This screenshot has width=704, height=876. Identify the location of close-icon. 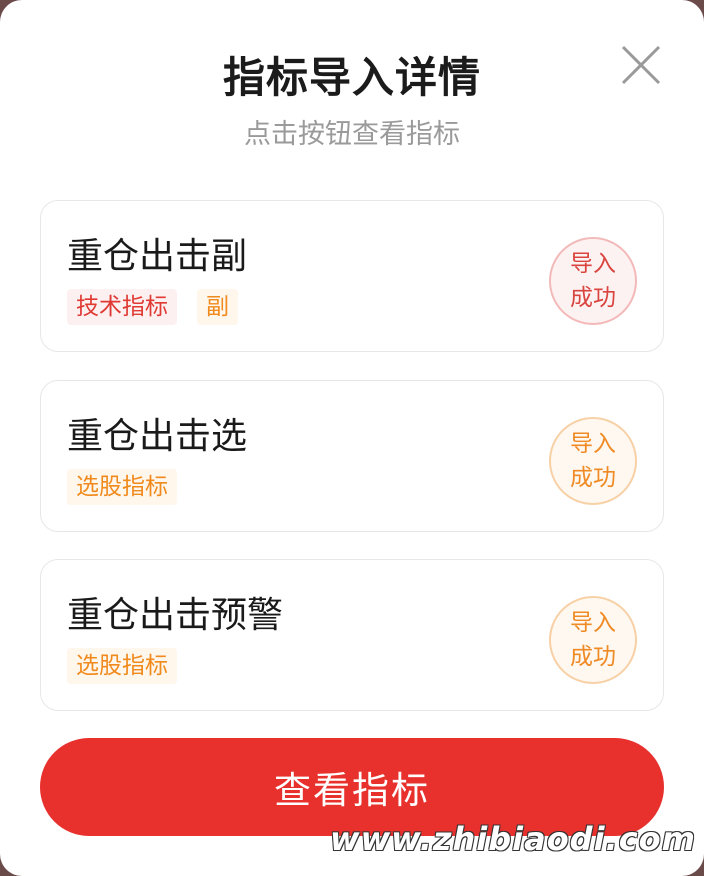
(641, 65).